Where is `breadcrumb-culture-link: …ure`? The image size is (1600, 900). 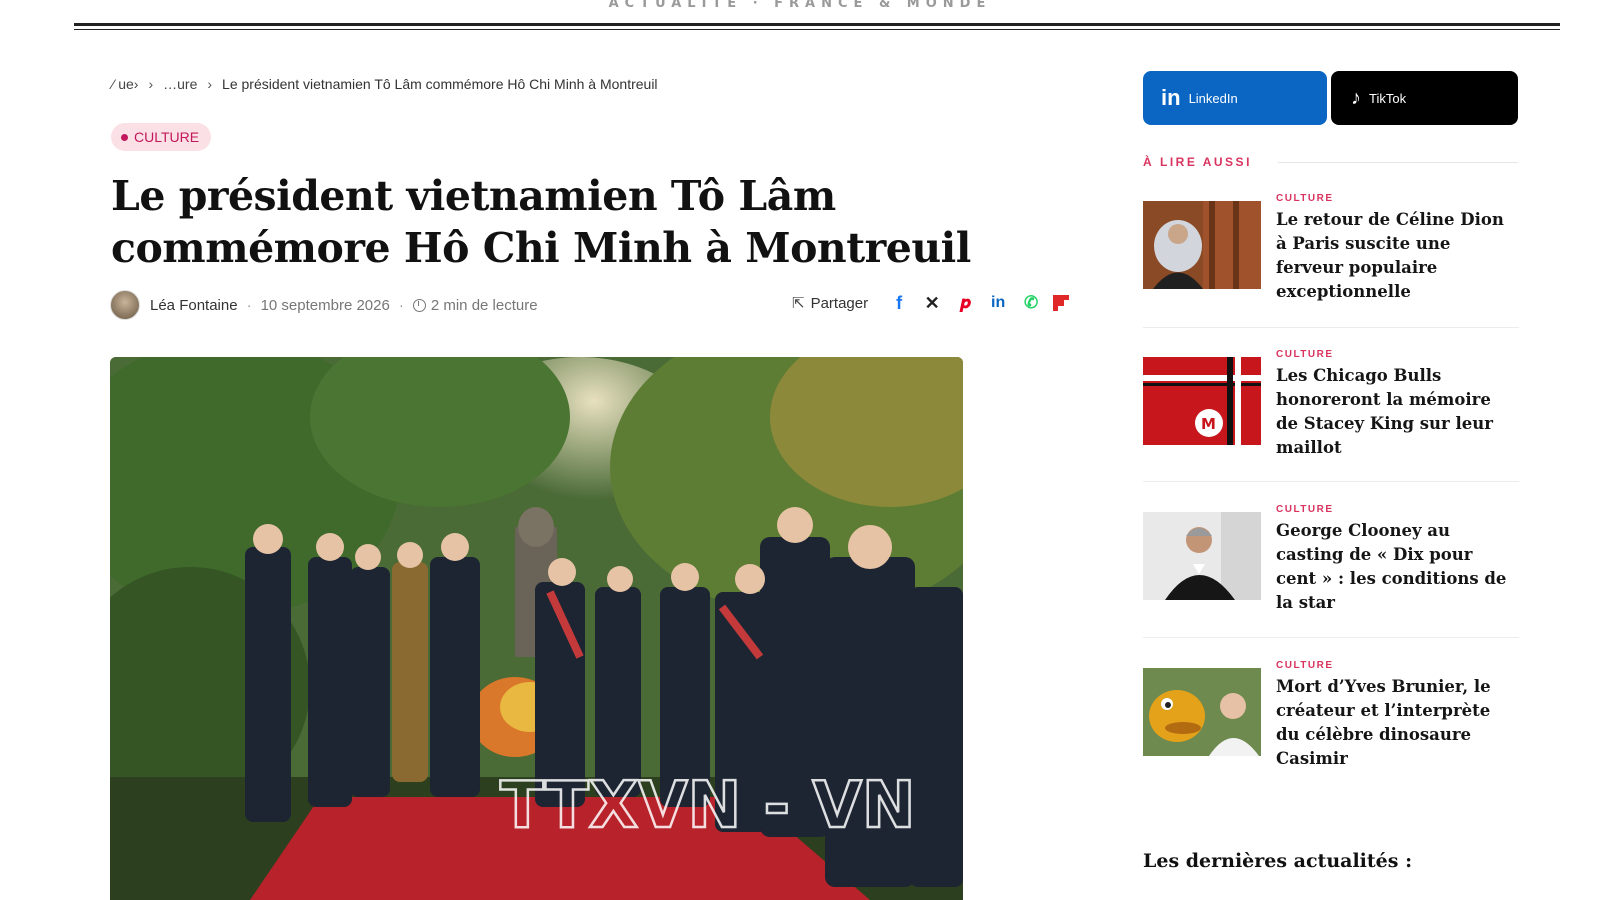 breadcrumb-culture-link: …ure is located at coordinates (180, 84).